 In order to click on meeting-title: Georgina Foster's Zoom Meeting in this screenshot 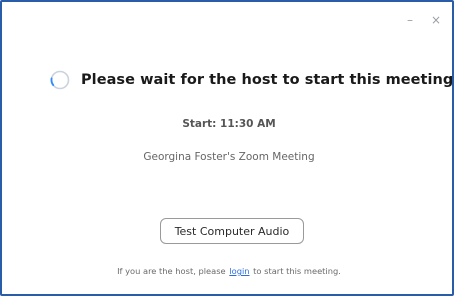, I will do `click(229, 157)`.